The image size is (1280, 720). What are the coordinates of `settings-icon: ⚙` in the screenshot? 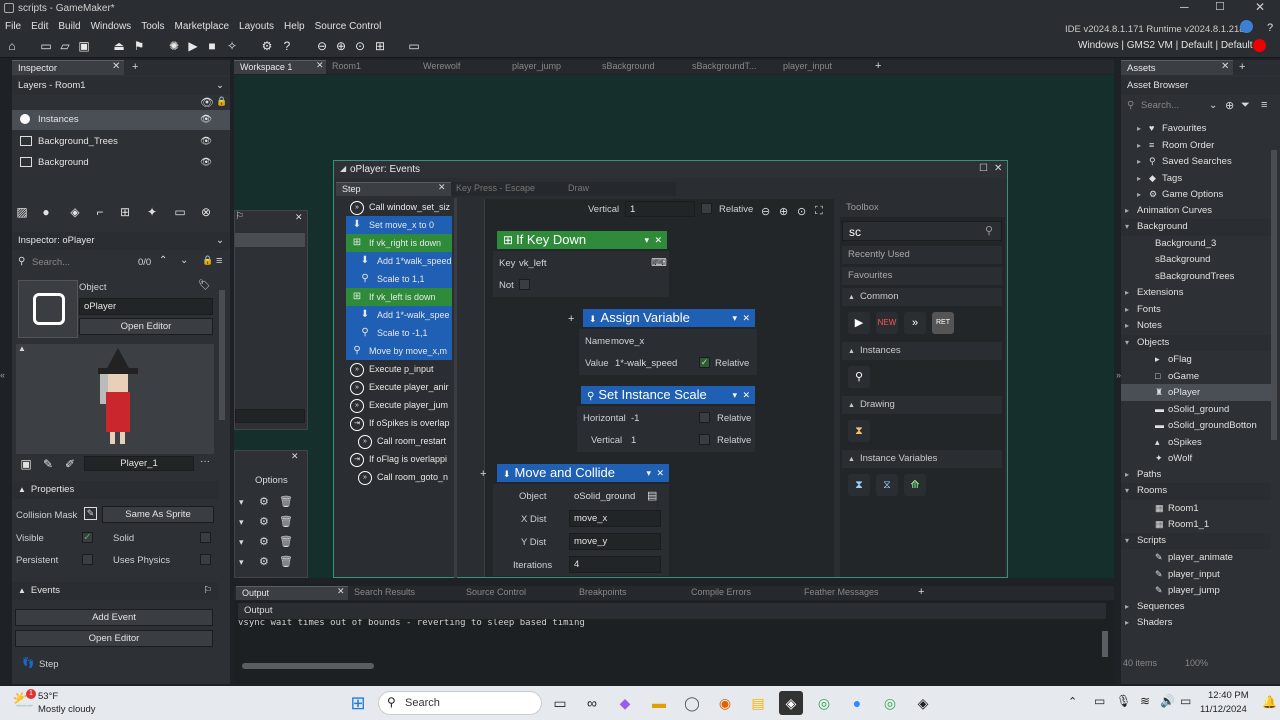 It's located at (267, 46).